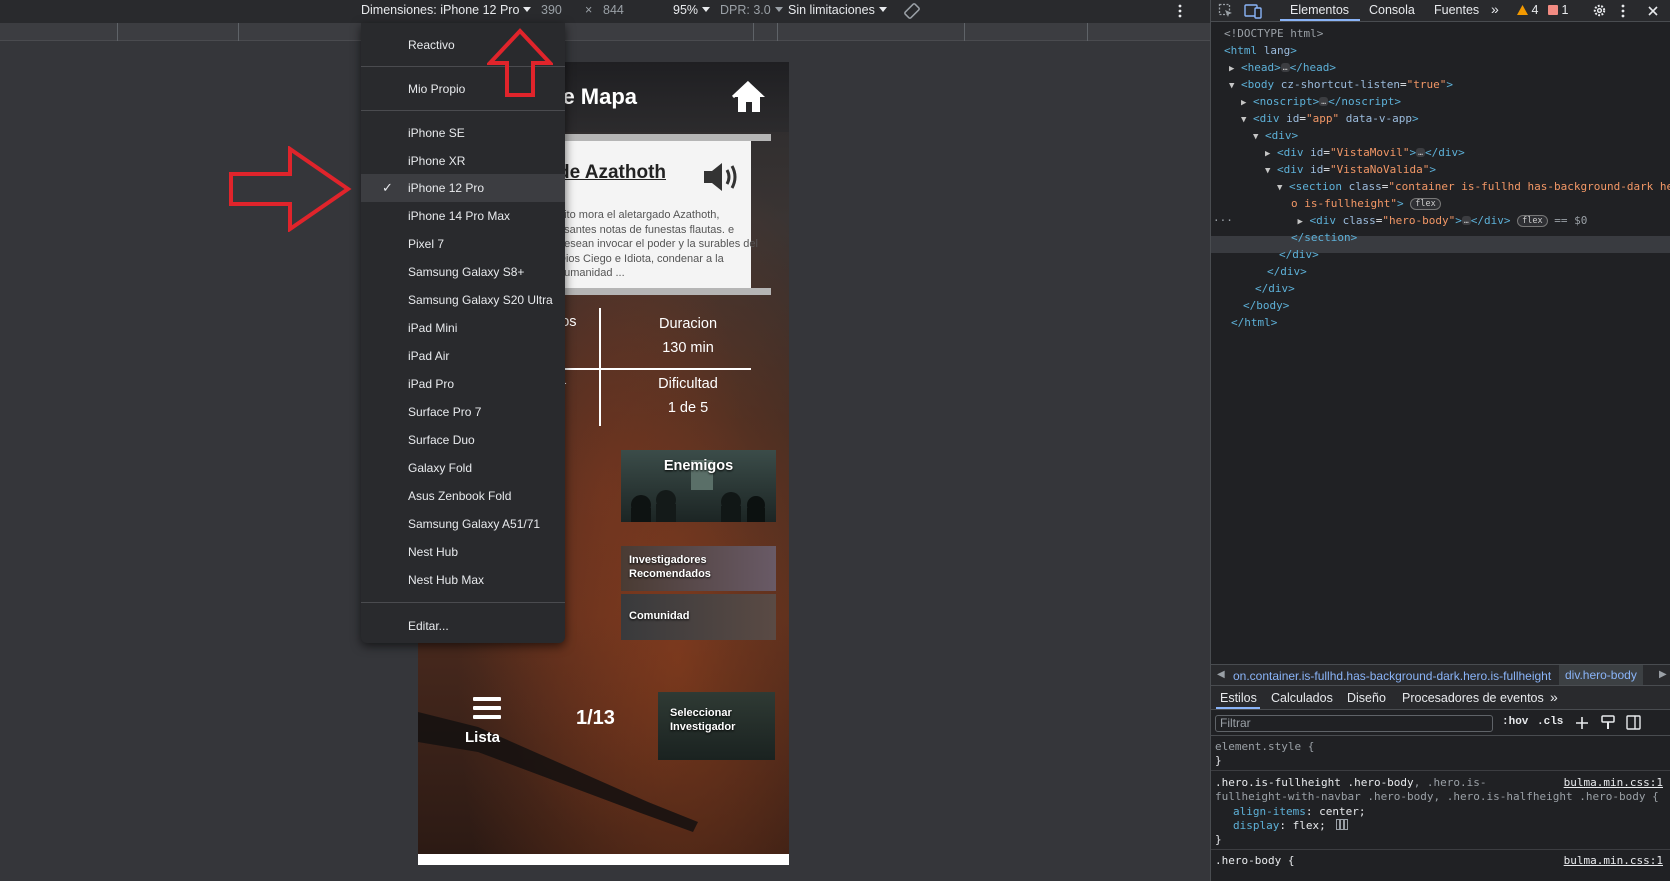 The width and height of the screenshot is (1670, 881). Describe the element at coordinates (1302, 698) in the screenshot. I see `tab-calculados: Calculados` at that location.